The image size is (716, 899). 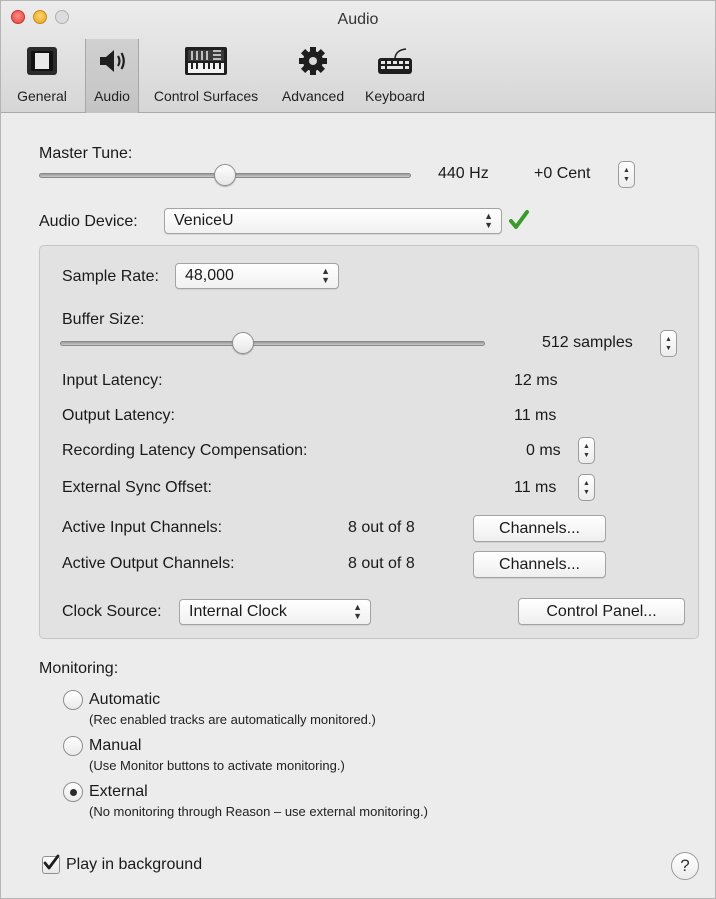 I want to click on play-in-background-label: Play in background, so click(x=134, y=864).